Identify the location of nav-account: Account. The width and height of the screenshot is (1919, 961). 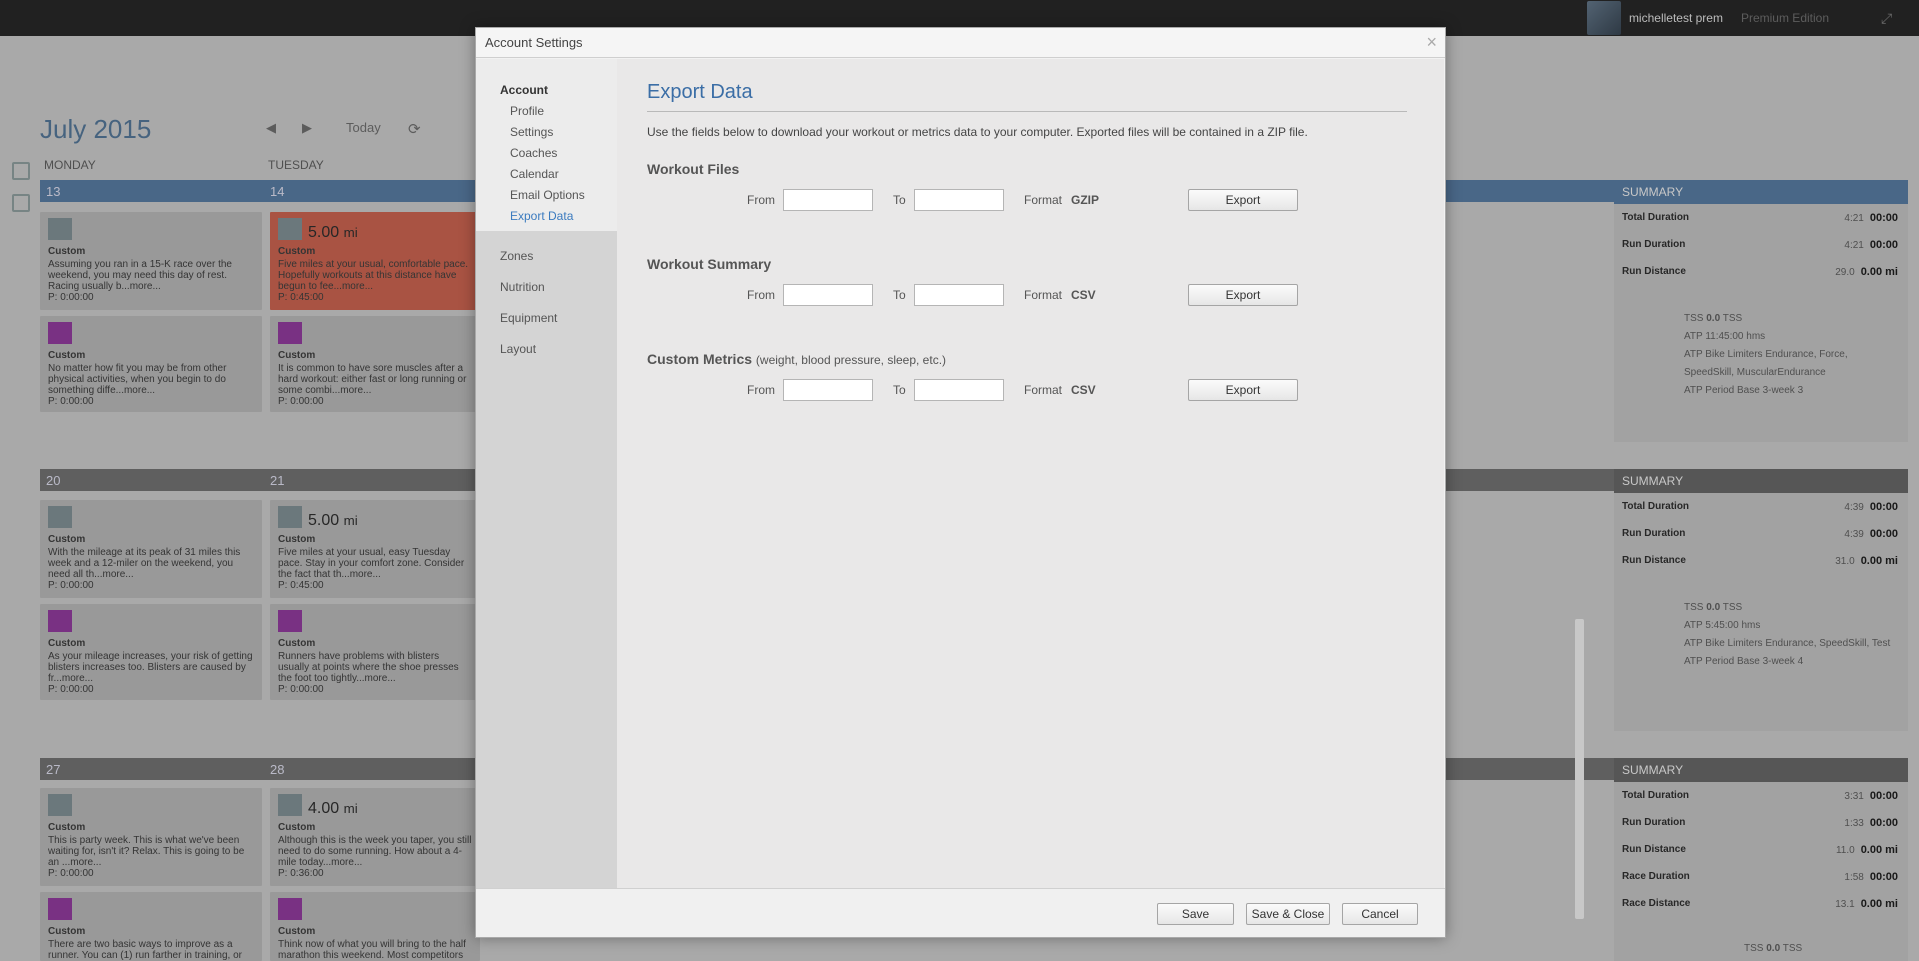
(524, 90).